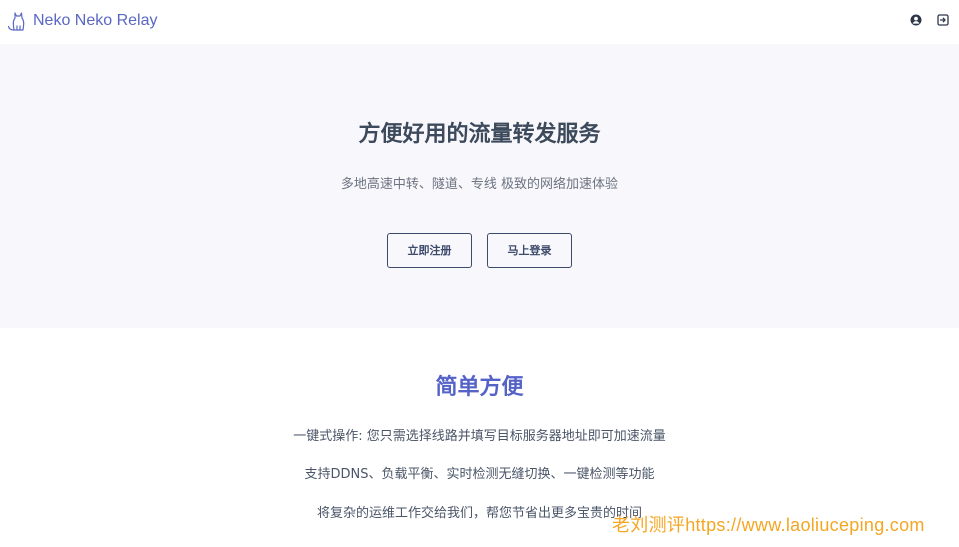 Image resolution: width=959 pixels, height=547 pixels. Describe the element at coordinates (479, 474) in the screenshot. I see `feature-item: 支持DDNS、负载平衡、实时检测无缝切换、一键检测等功能` at that location.